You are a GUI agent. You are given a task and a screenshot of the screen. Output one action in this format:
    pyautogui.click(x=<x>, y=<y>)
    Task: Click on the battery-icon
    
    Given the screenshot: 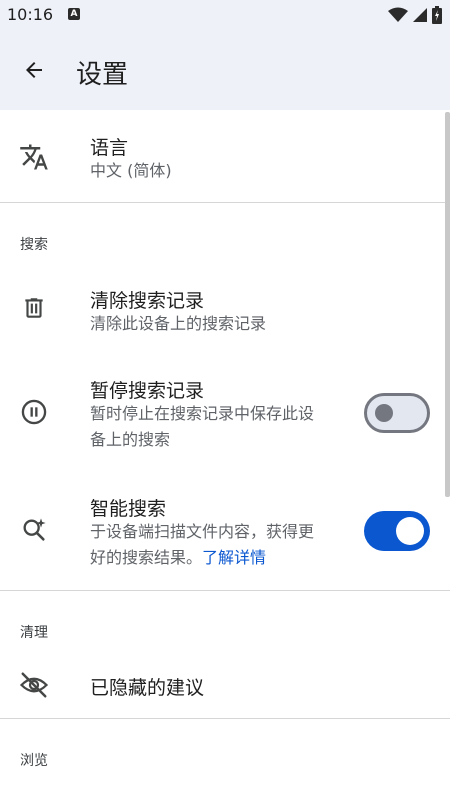 What is the action you would take?
    pyautogui.click(x=437, y=15)
    